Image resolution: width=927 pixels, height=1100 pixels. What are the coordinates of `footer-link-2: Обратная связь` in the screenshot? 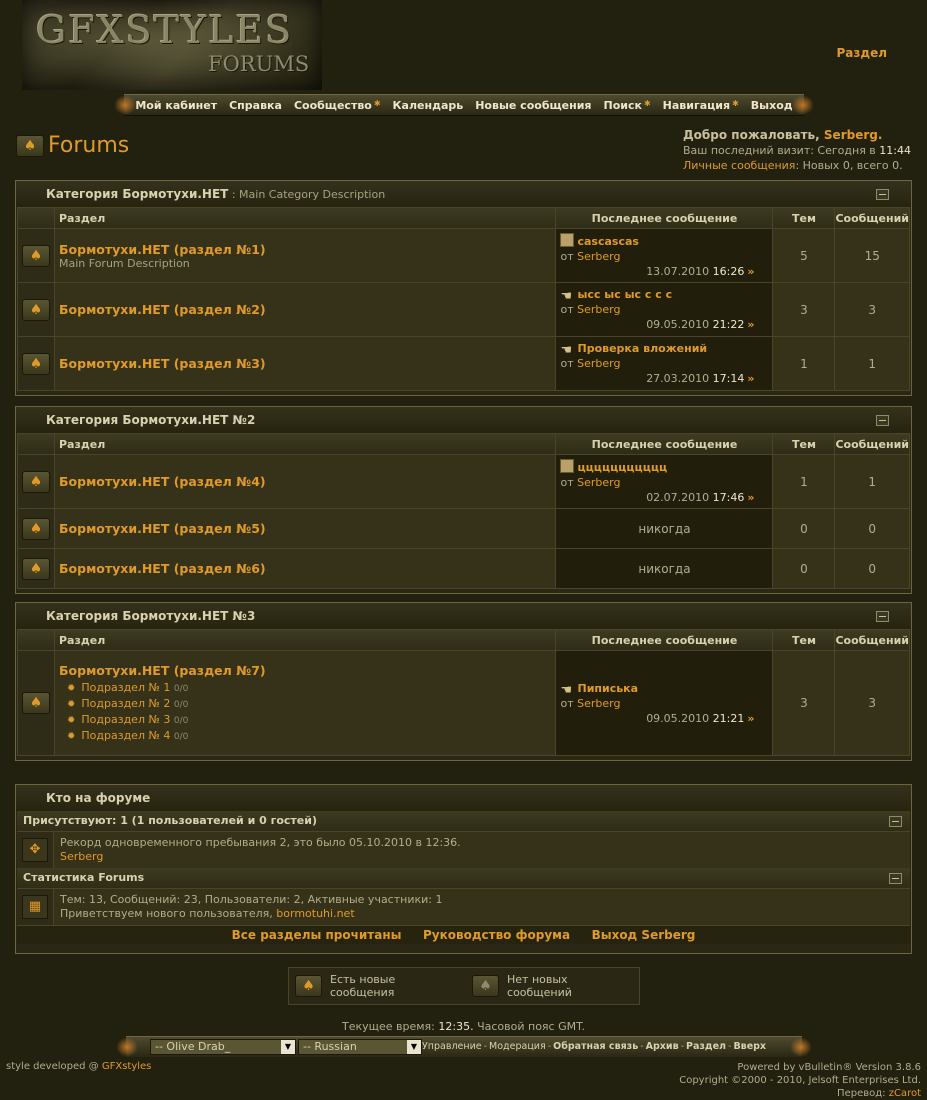 It's located at (595, 1046).